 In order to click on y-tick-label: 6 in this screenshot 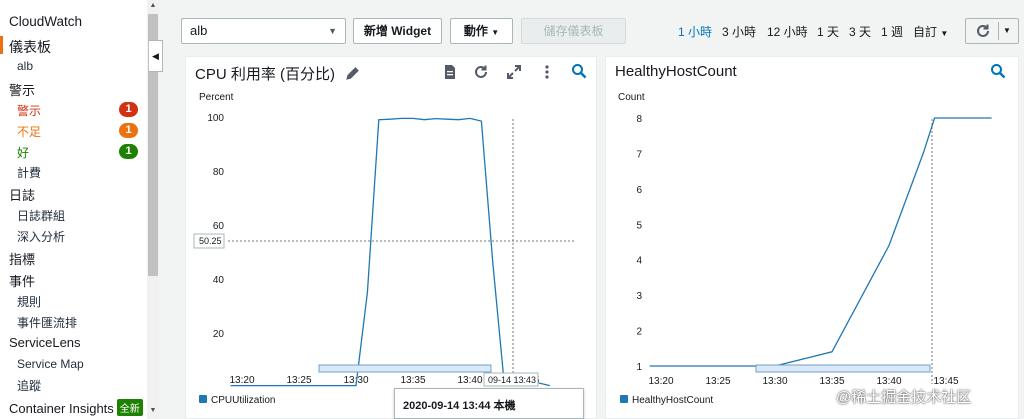, I will do `click(639, 190)`.